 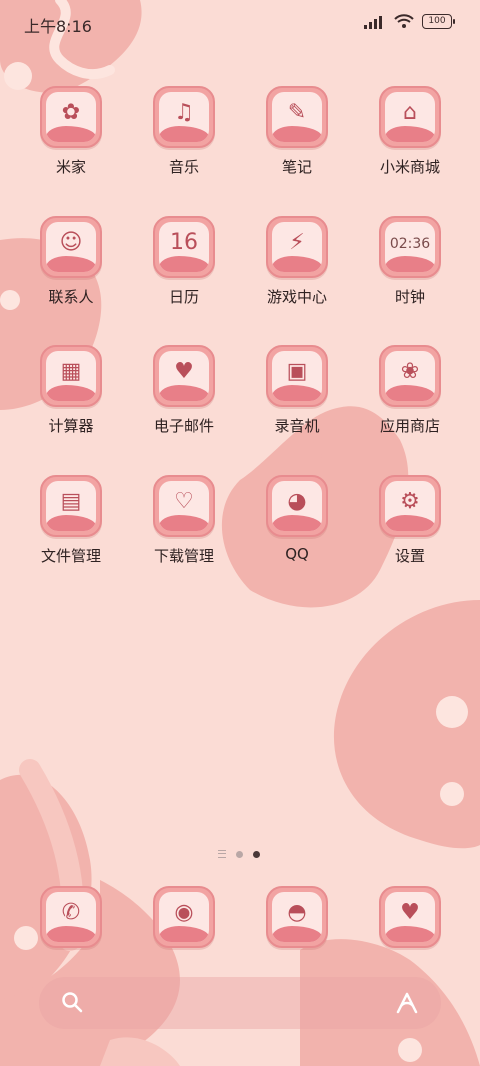 What do you see at coordinates (297, 426) in the screenshot?
I see `app-label: 录音机` at bounding box center [297, 426].